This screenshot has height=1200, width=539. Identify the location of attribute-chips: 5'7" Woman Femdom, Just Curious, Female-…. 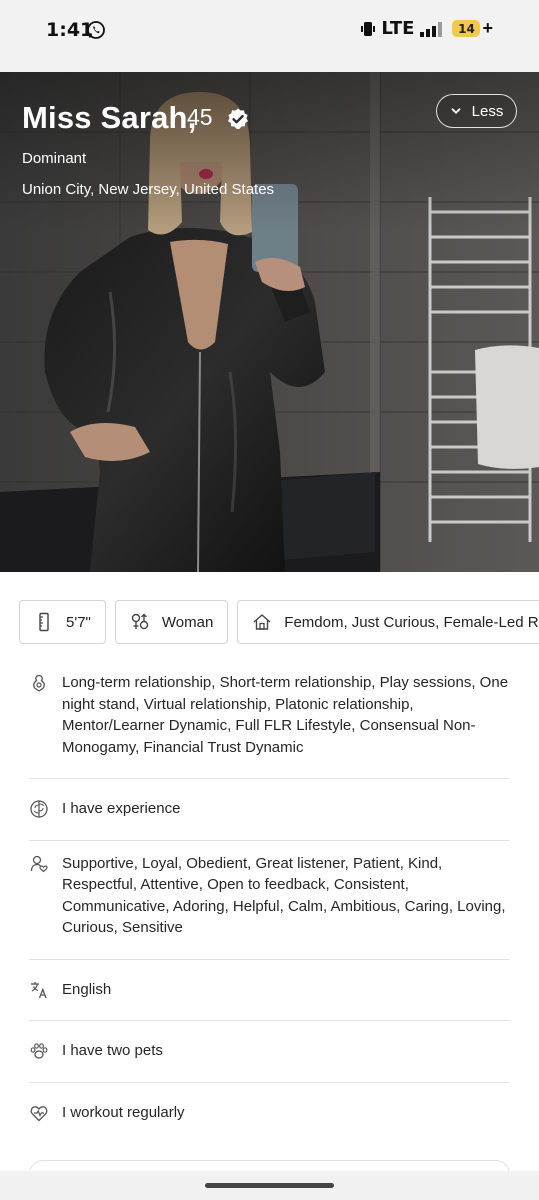
(279, 622).